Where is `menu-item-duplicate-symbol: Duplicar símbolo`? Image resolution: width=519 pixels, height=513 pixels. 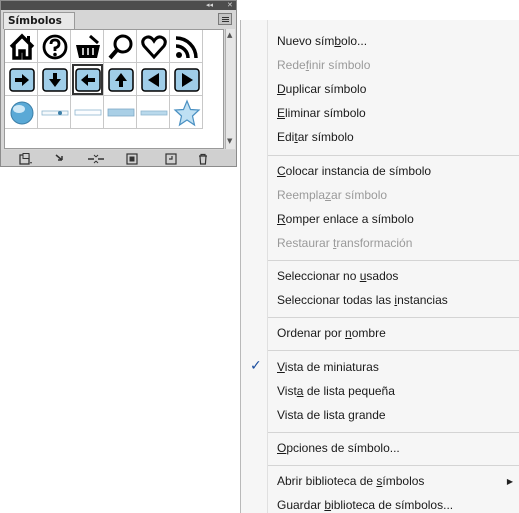 menu-item-duplicate-symbol: Duplicar símbolo is located at coordinates (321, 89).